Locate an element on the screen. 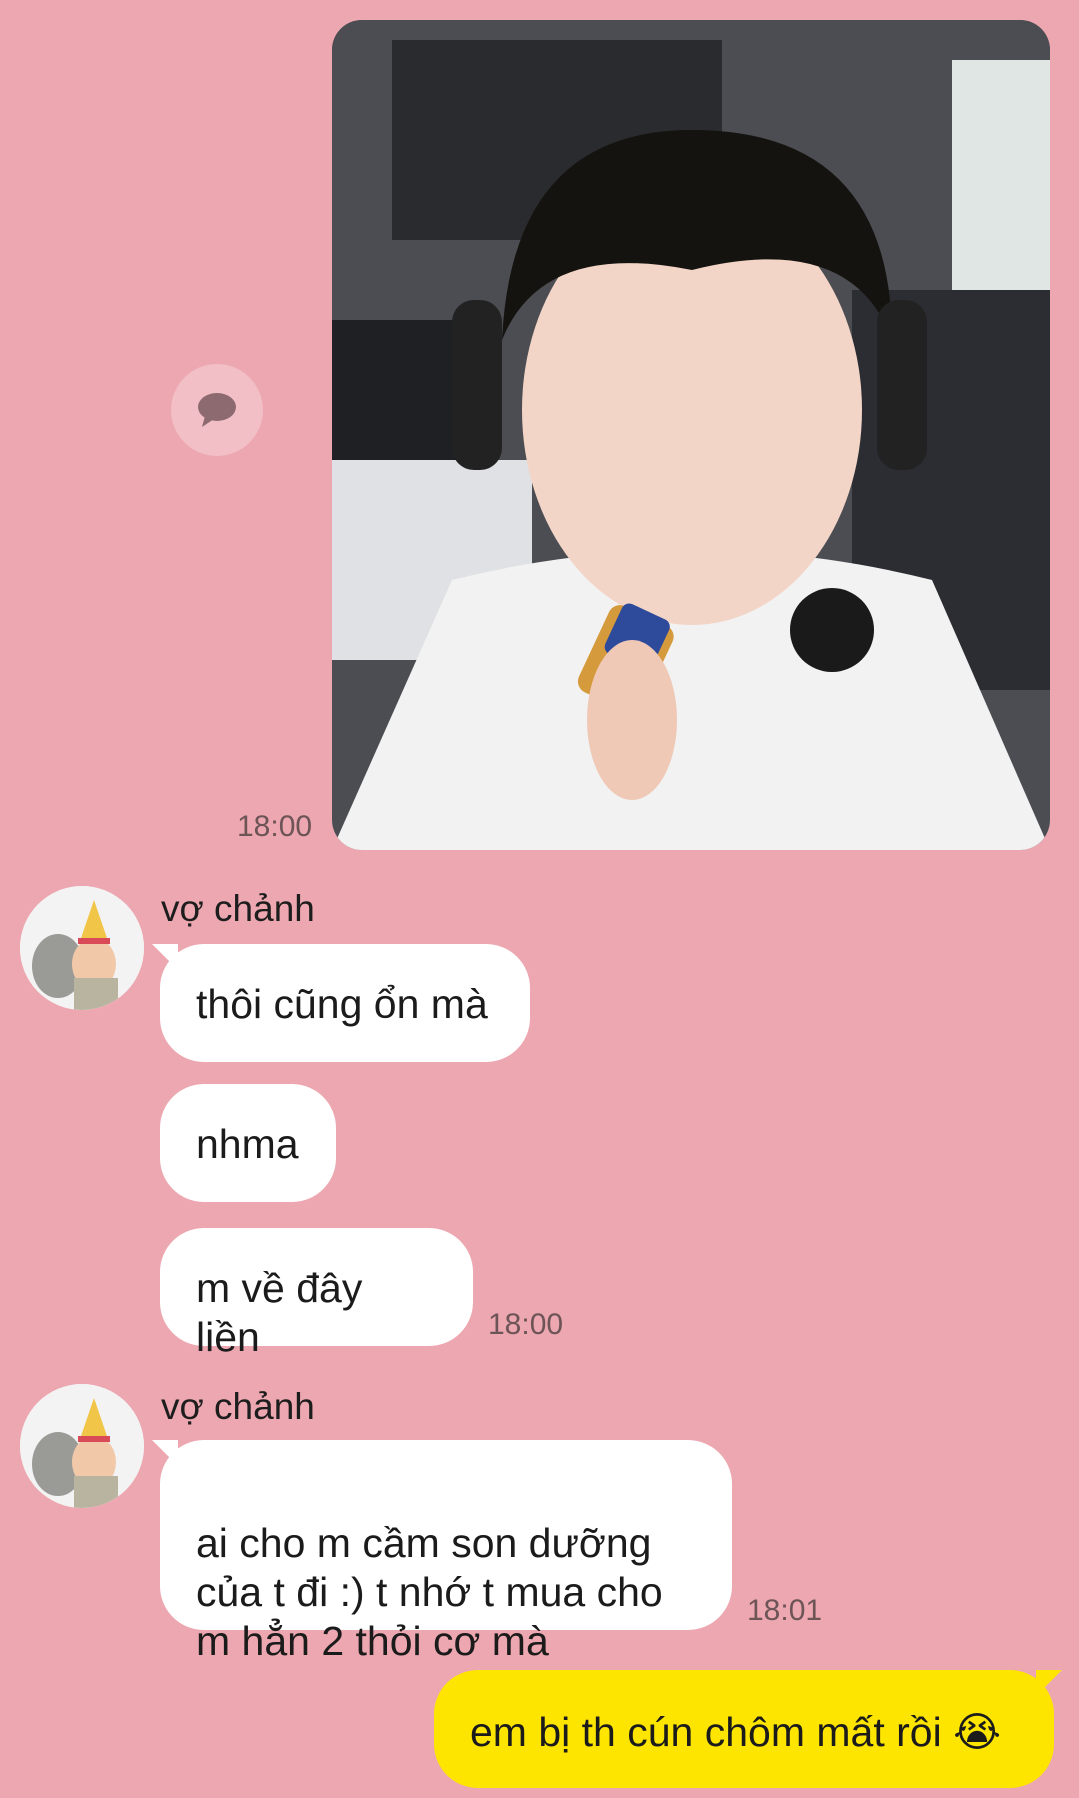  message-text: thôi cũng ổn mà is located at coordinates (342, 1004).